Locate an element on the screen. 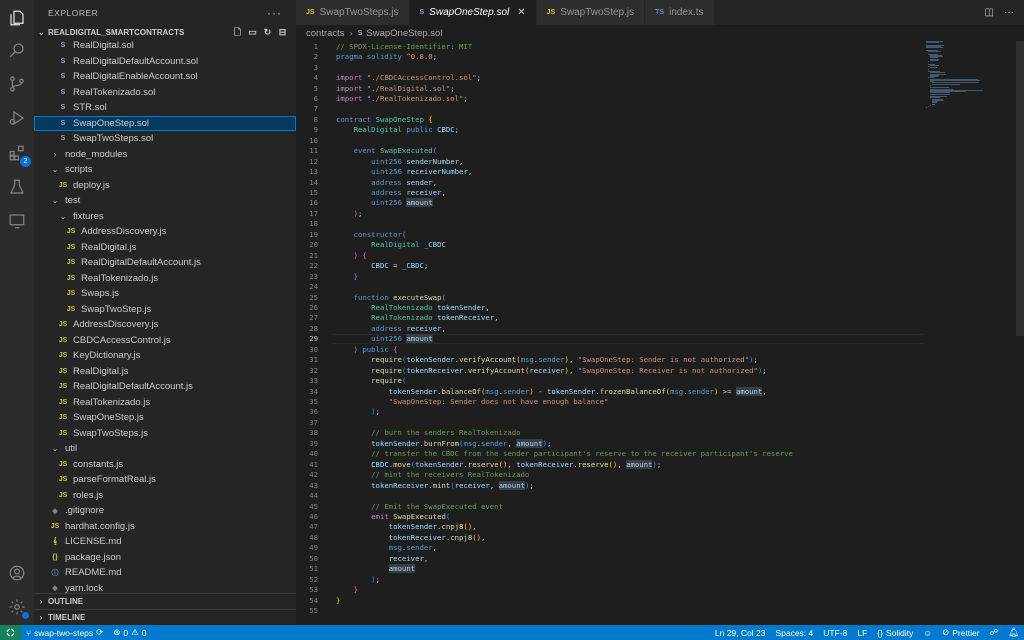  breadcrumb-folder: contracts is located at coordinates (325, 33).